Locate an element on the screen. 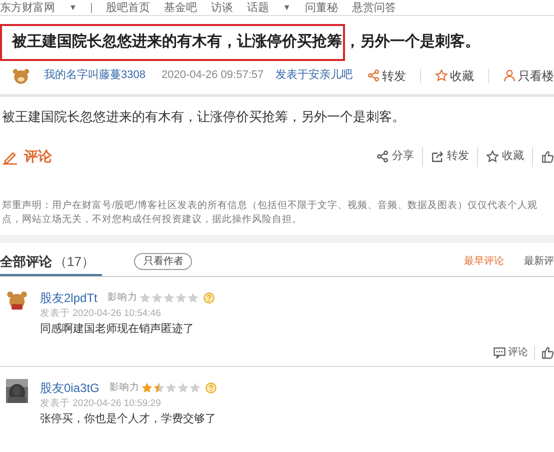 This screenshot has width=554, height=452. person-icon is located at coordinates (509, 75).